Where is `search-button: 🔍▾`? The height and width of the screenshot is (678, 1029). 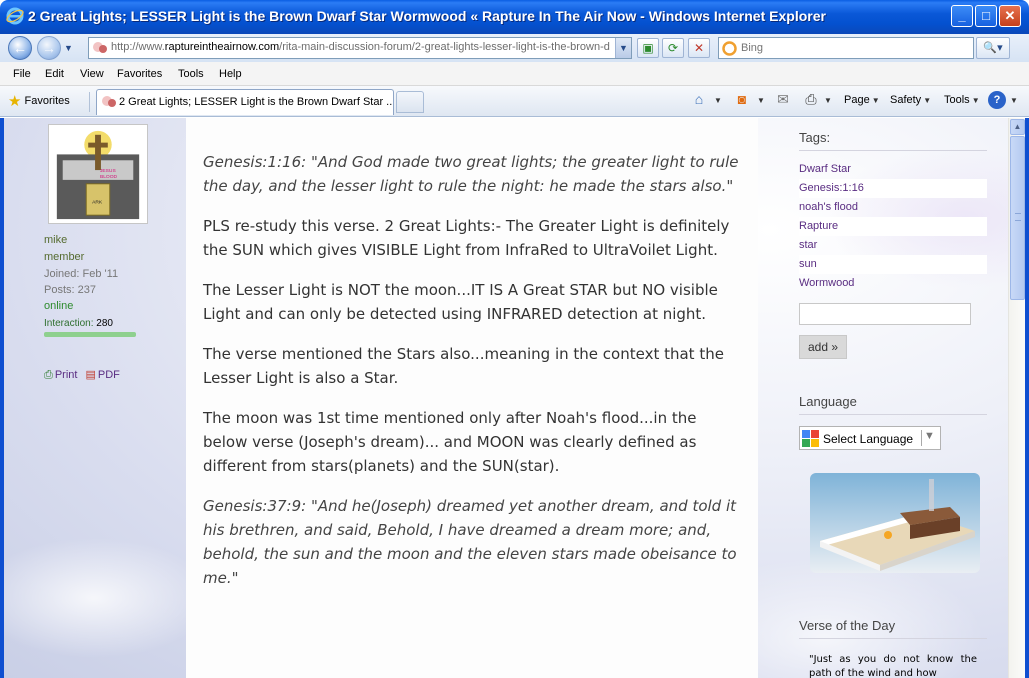 search-button: 🔍▾ is located at coordinates (993, 48).